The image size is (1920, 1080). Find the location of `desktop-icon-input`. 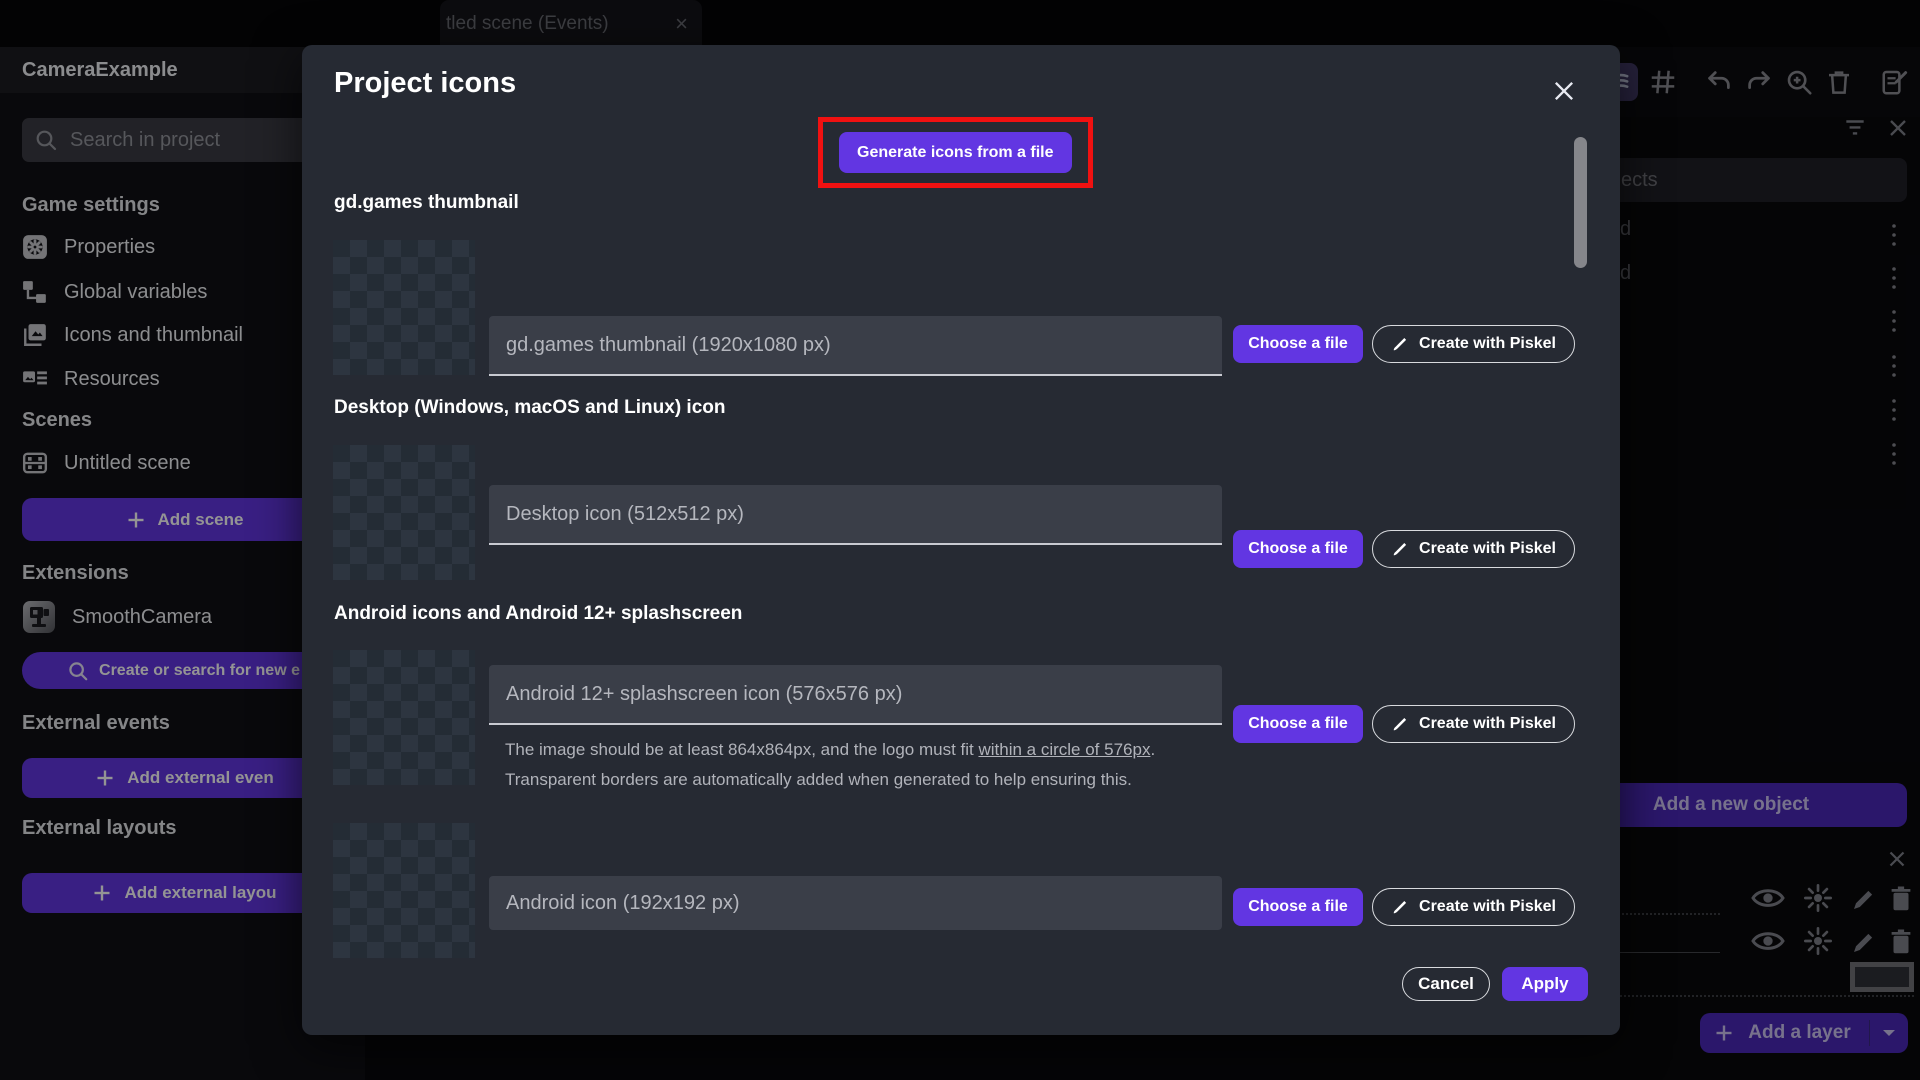

desktop-icon-input is located at coordinates (864, 514).